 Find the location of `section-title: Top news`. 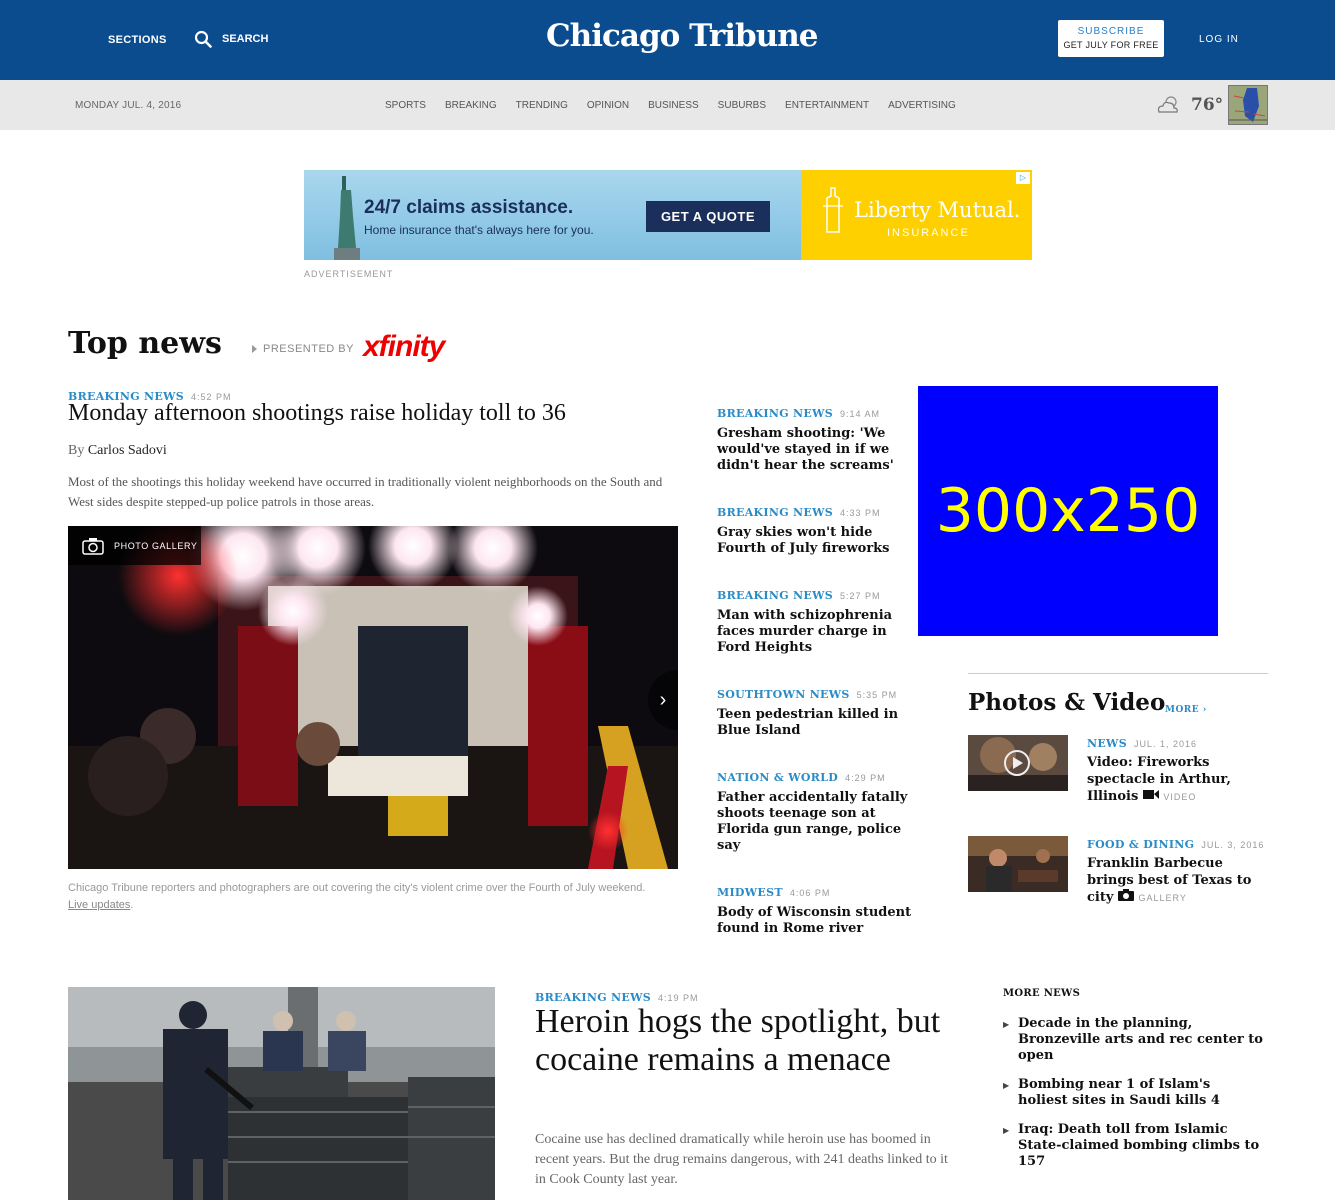

section-title: Top news is located at coordinates (145, 343).